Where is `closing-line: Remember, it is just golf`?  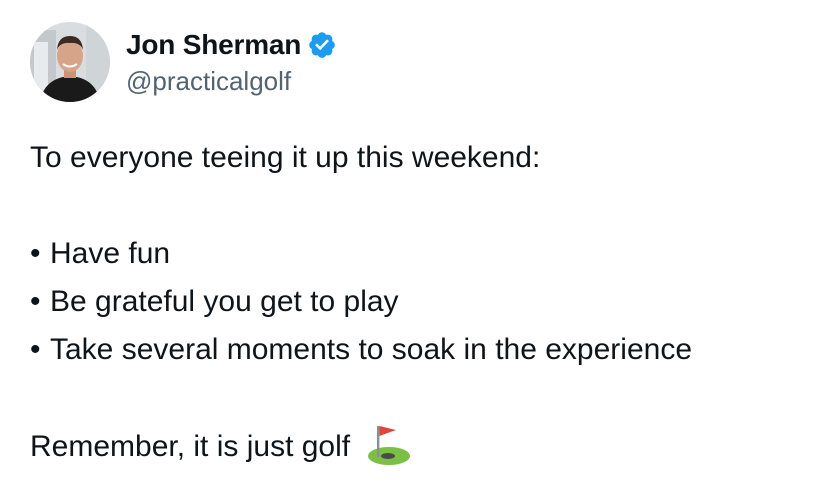 closing-line: Remember, it is just golf is located at coordinates (425, 446).